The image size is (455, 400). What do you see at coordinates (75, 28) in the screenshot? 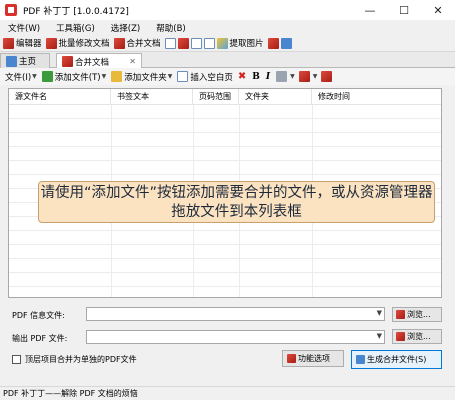
I see `menu-toolbox: 工具箱(G)` at bounding box center [75, 28].